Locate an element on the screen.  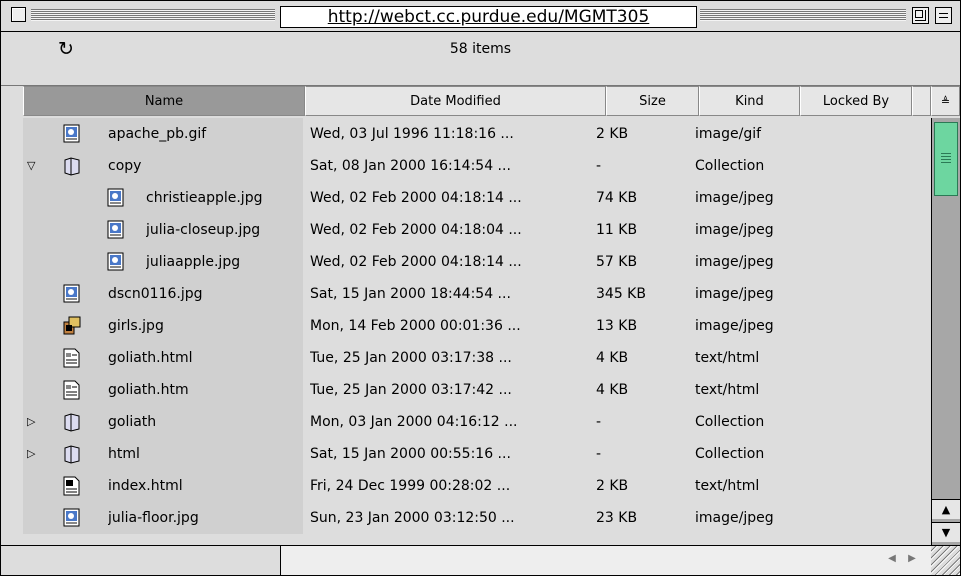
horizontal-scrollbar: ◀ ▶ is located at coordinates (606, 560).